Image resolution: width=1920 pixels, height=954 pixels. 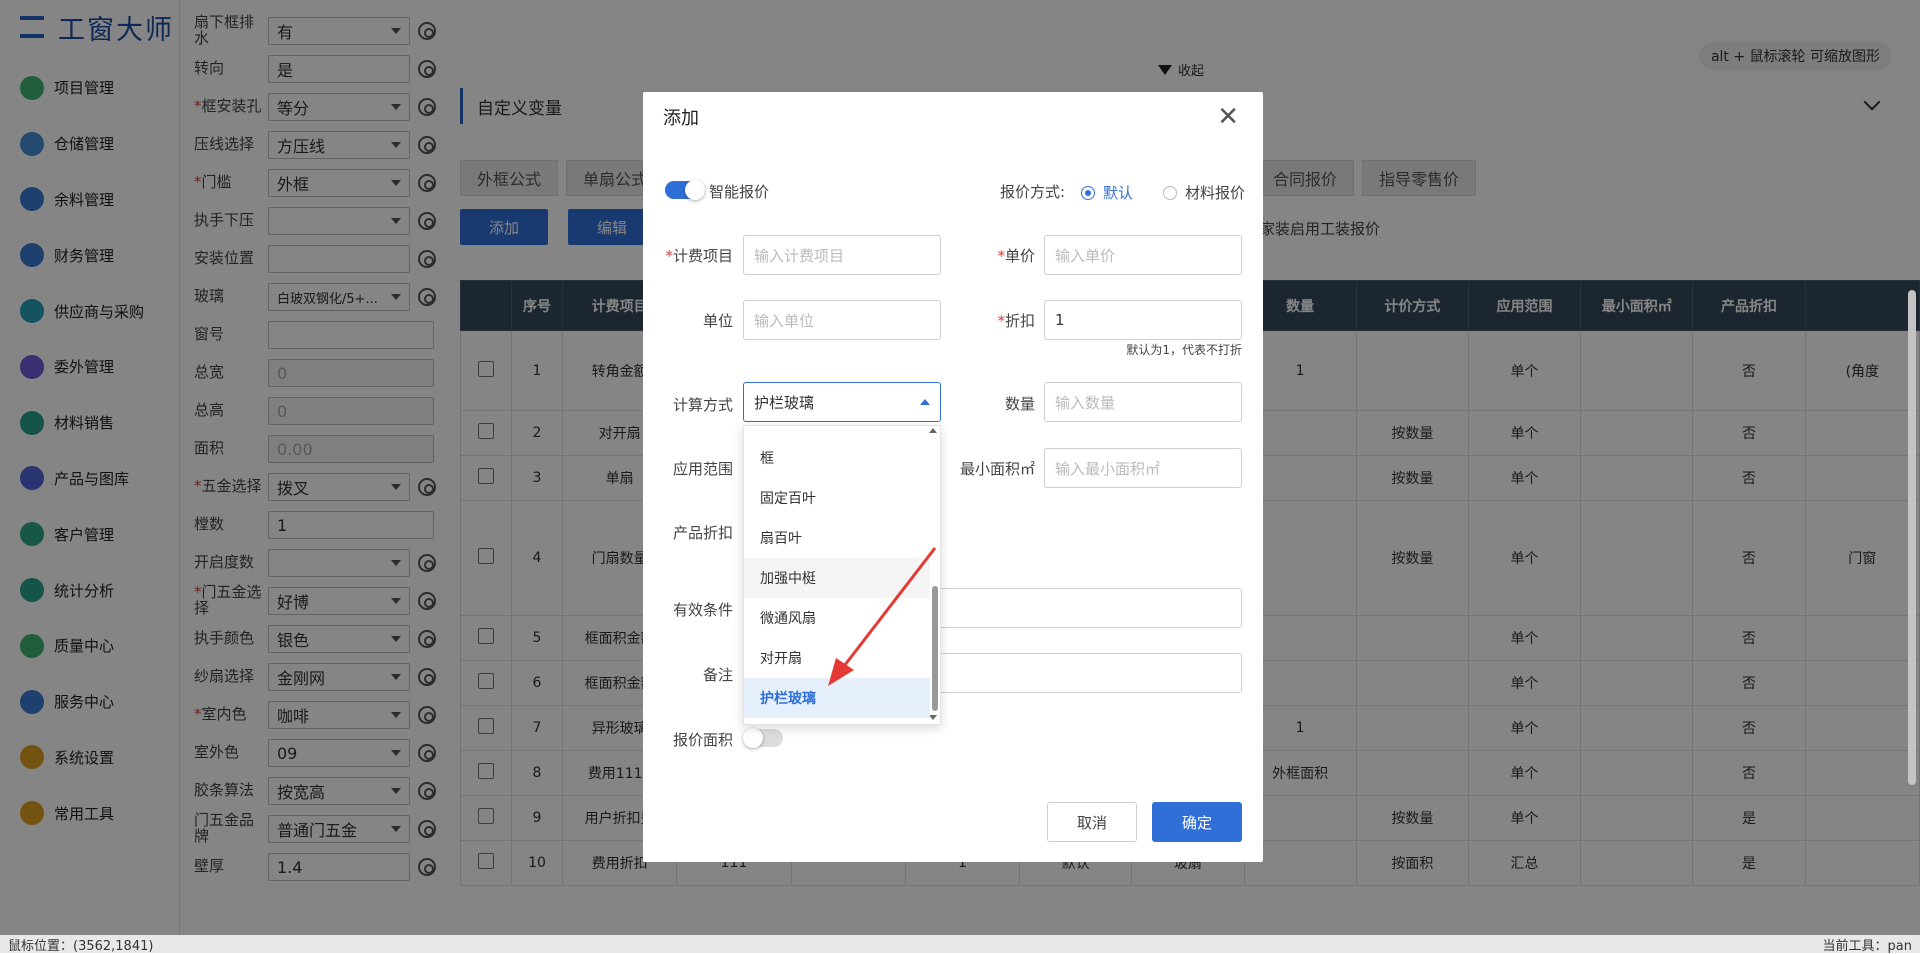 What do you see at coordinates (1143, 320) in the screenshot?
I see `discount-input: 1` at bounding box center [1143, 320].